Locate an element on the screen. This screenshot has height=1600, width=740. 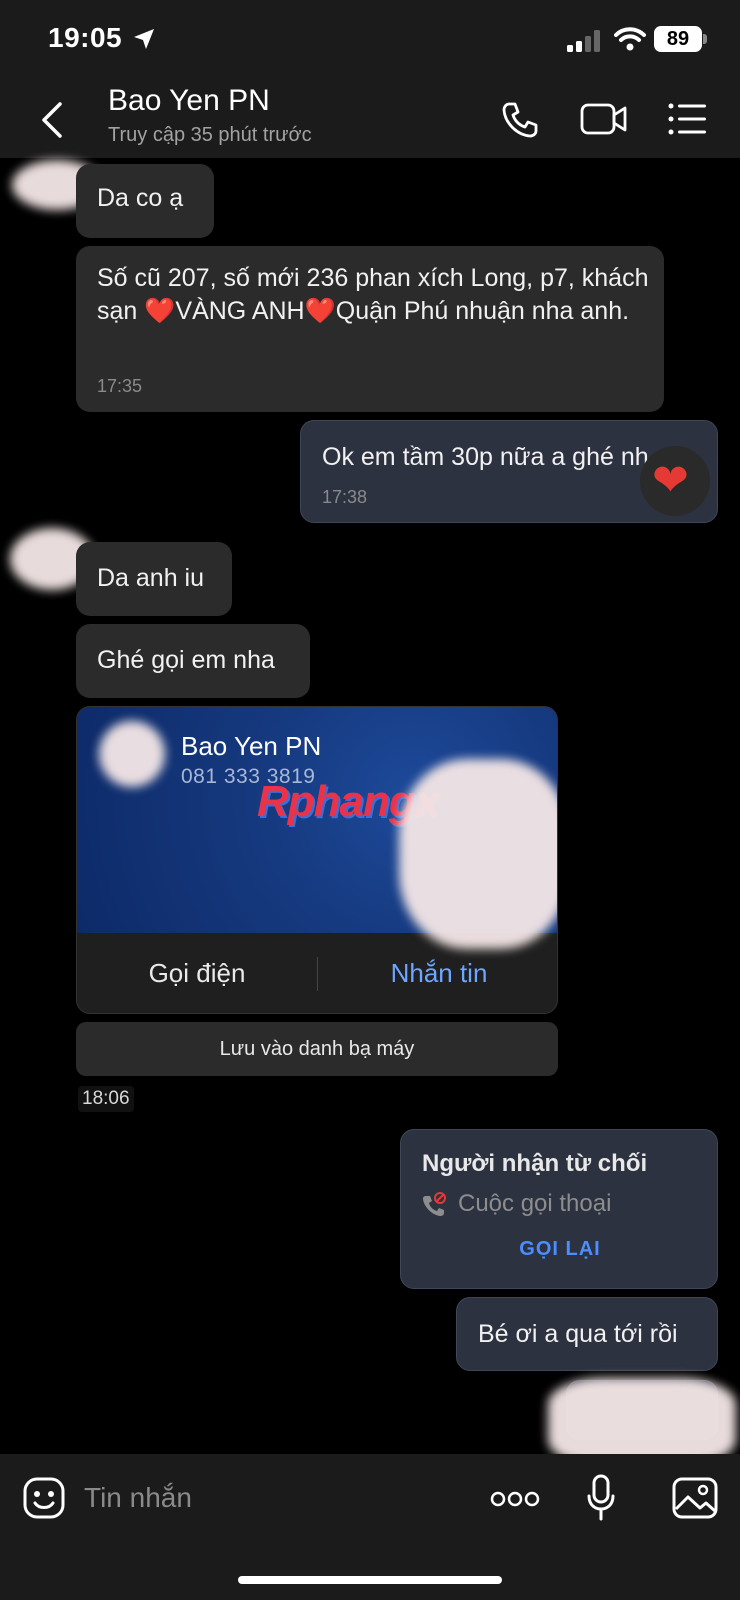
incoming-message: Da co ạ is located at coordinates (145, 201).